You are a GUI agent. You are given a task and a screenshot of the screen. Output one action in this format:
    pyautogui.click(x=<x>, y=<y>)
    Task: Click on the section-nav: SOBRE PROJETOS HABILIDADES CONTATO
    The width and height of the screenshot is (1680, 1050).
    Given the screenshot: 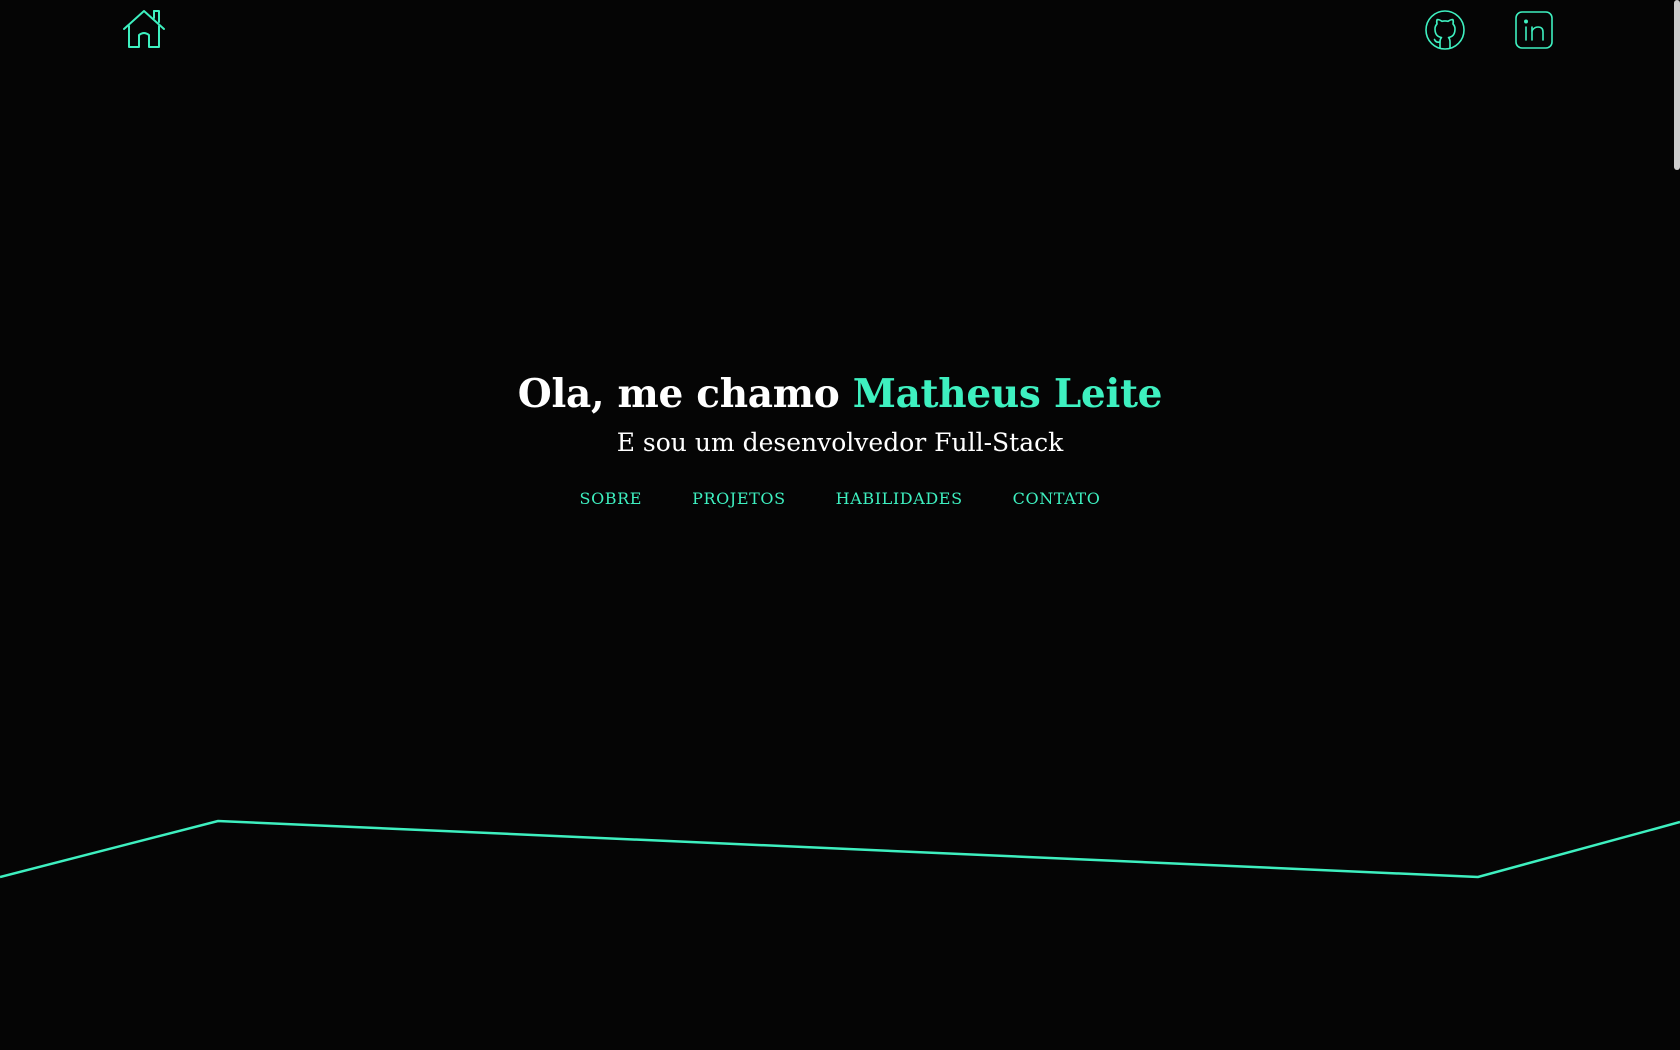 What is the action you would take?
    pyautogui.click(x=840, y=499)
    